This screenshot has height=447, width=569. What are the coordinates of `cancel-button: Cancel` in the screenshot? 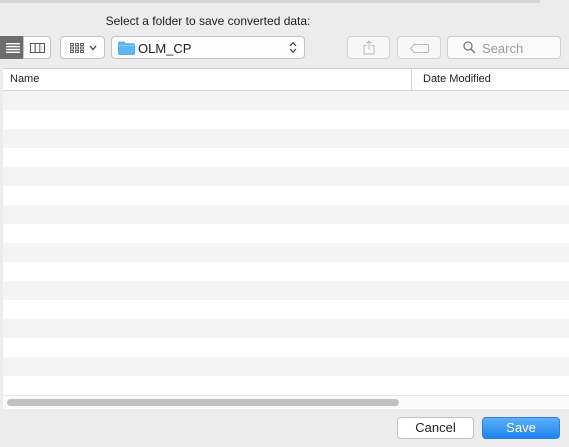 It's located at (435, 428).